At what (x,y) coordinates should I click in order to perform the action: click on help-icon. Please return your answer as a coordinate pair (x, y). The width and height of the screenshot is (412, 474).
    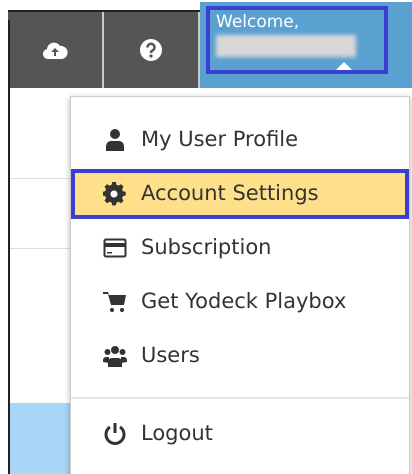
    Looking at the image, I should click on (151, 50).